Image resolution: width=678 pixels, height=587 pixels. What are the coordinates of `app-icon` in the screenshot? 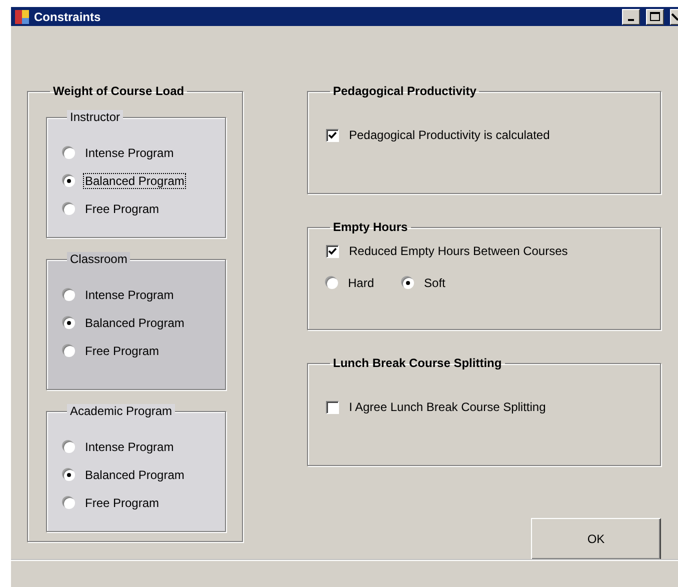 It's located at (22, 16).